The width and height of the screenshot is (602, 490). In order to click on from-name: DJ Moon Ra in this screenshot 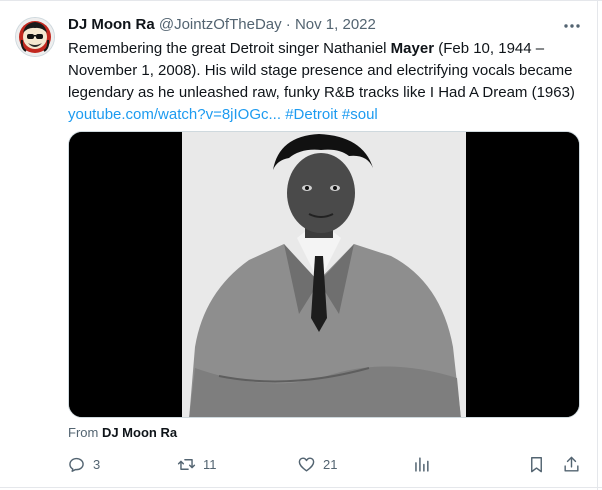, I will do `click(139, 432)`.